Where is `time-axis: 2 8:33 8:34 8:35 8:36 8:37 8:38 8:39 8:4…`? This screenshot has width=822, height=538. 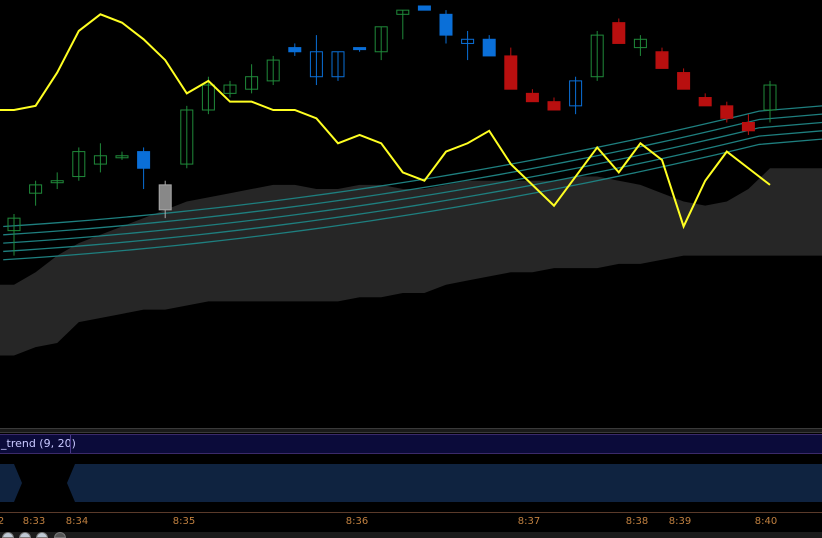
time-axis: 2 8:33 8:34 8:35 8:36 8:37 8:38 8:39 8:4… is located at coordinates (411, 522).